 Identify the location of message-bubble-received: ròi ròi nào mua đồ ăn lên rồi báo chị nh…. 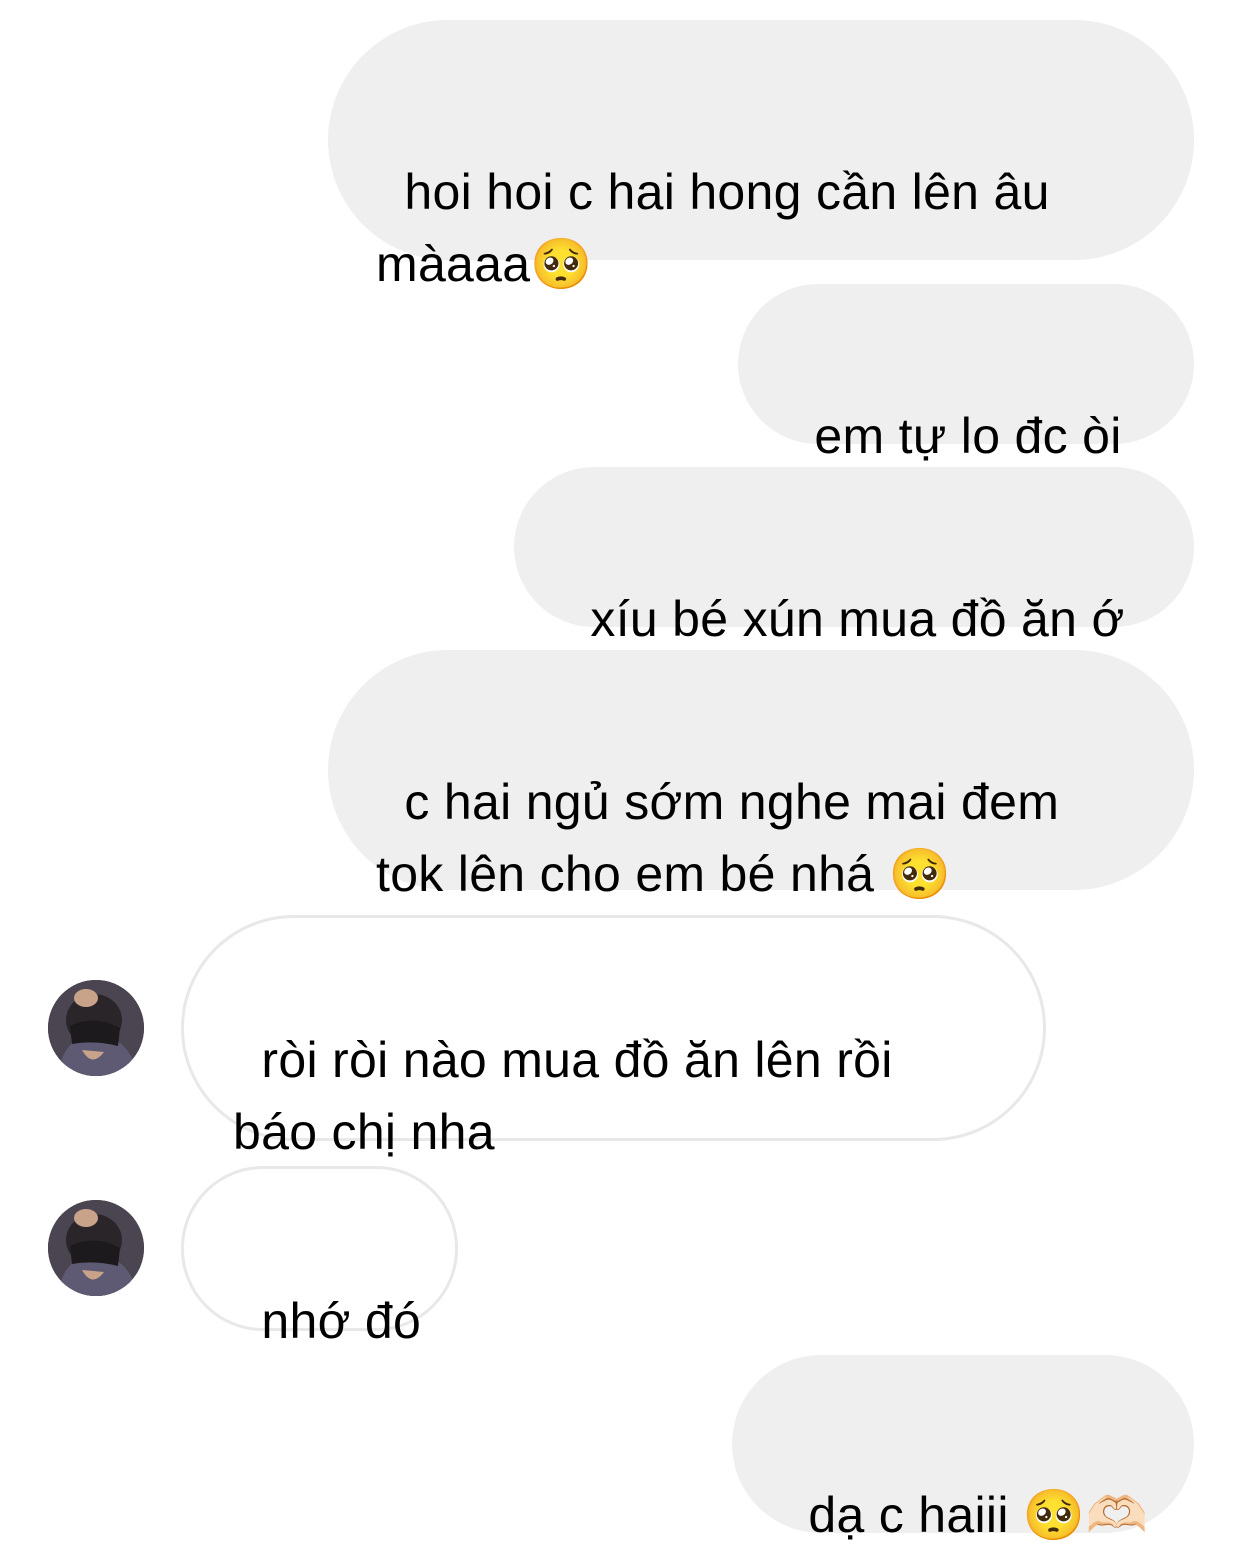
(613, 1037).